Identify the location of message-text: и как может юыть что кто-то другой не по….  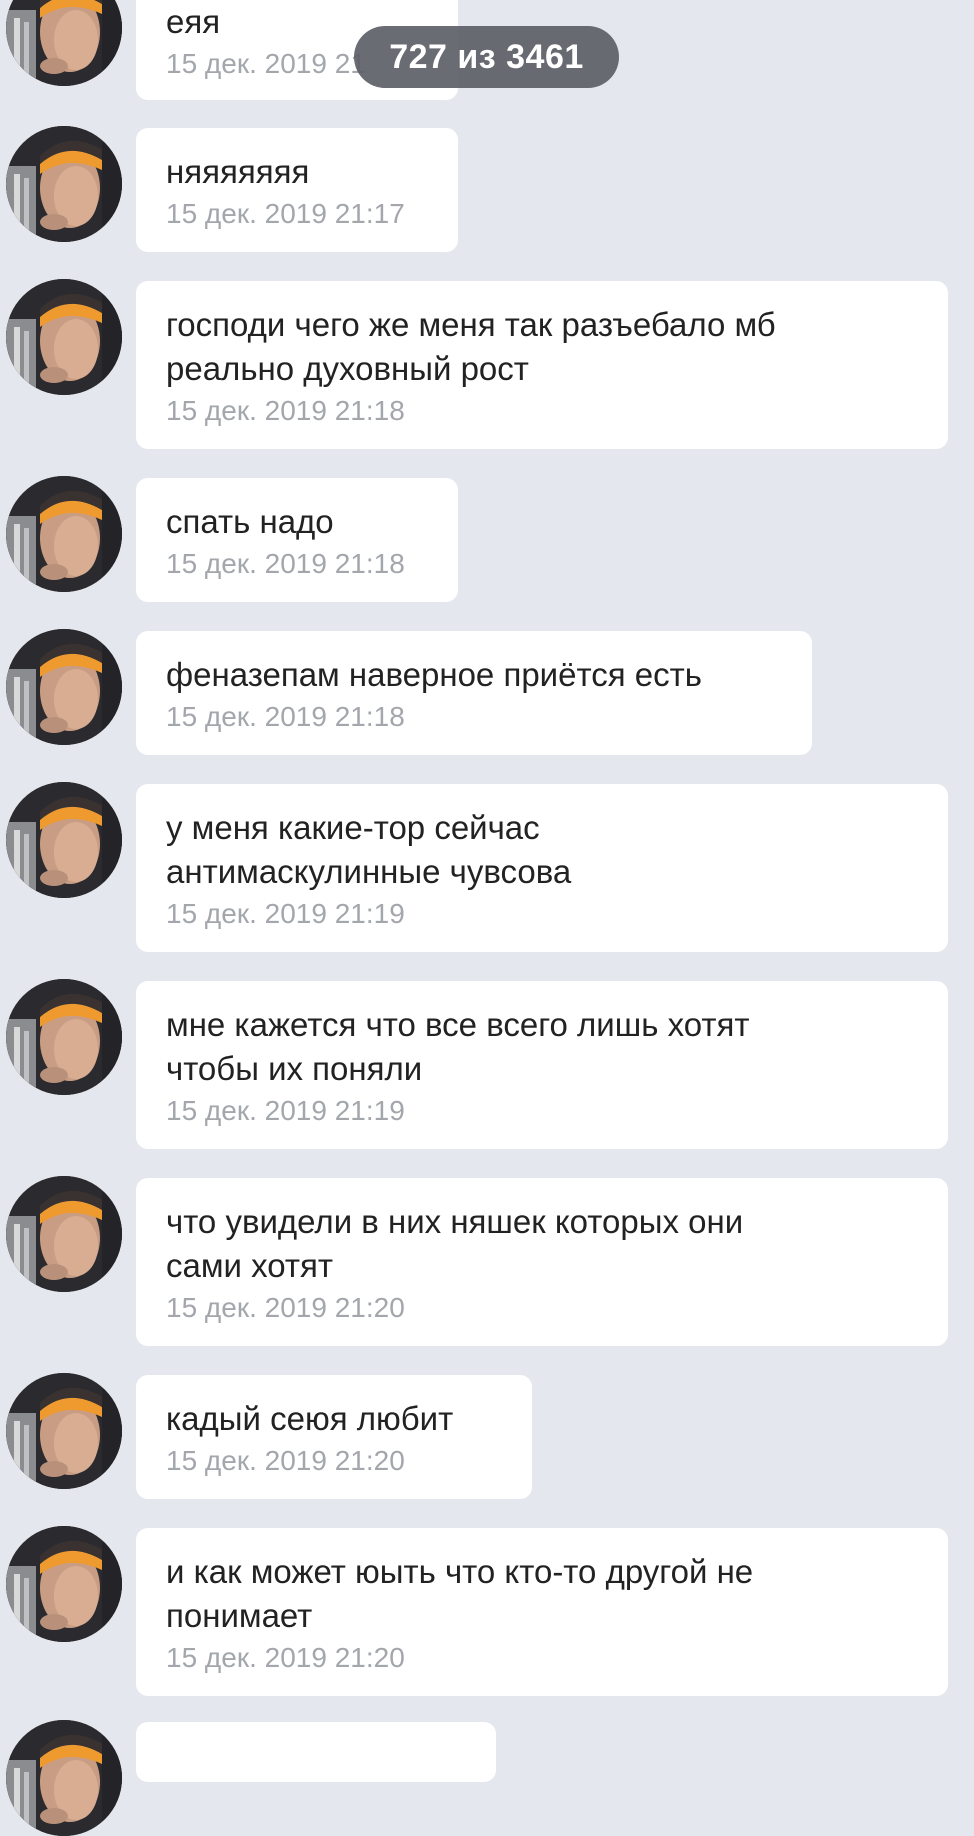
(460, 1593).